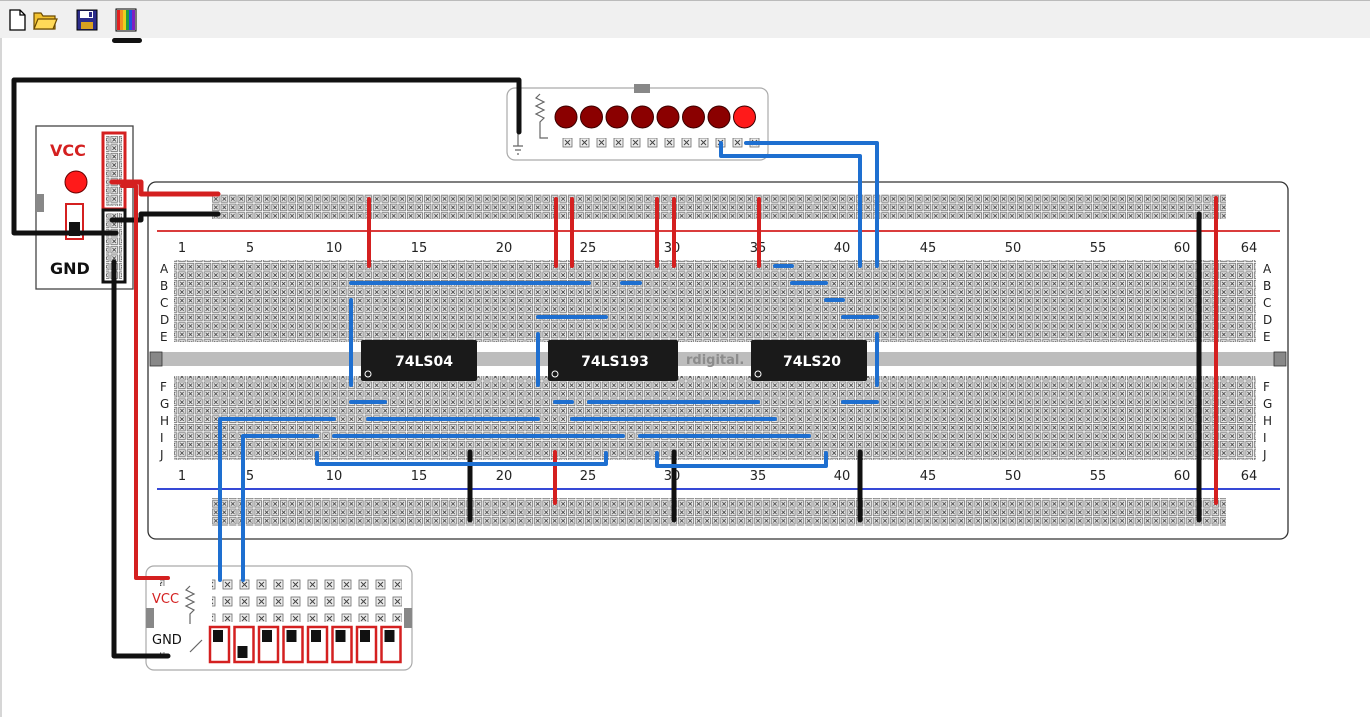 The height and width of the screenshot is (717, 1370). What do you see at coordinates (150, 618) in the screenshot?
I see `dip-connector-left` at bounding box center [150, 618].